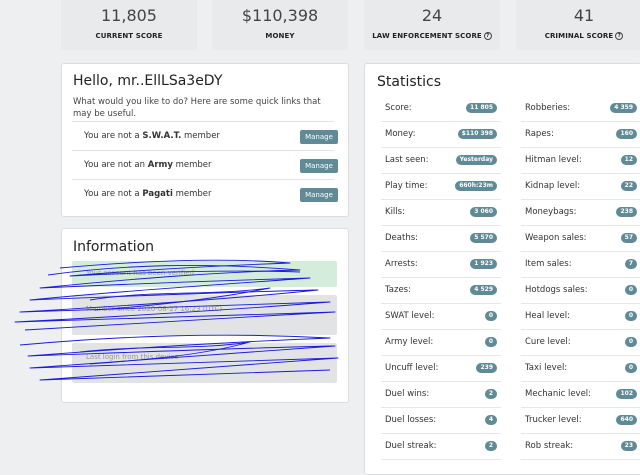  What do you see at coordinates (401, 238) in the screenshot?
I see `stat-key: Deaths:` at bounding box center [401, 238].